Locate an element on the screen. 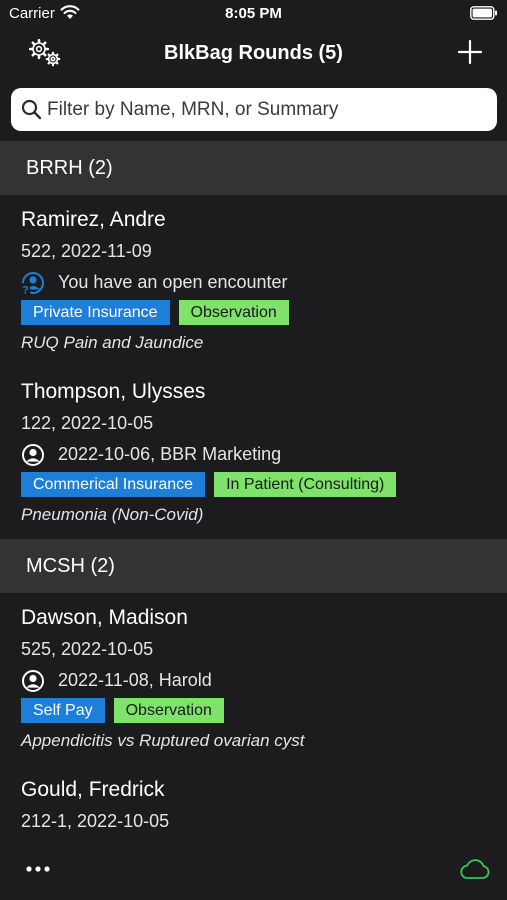 The height and width of the screenshot is (900, 507). section-header-brrh: BRRH (2) is located at coordinates (253, 168).